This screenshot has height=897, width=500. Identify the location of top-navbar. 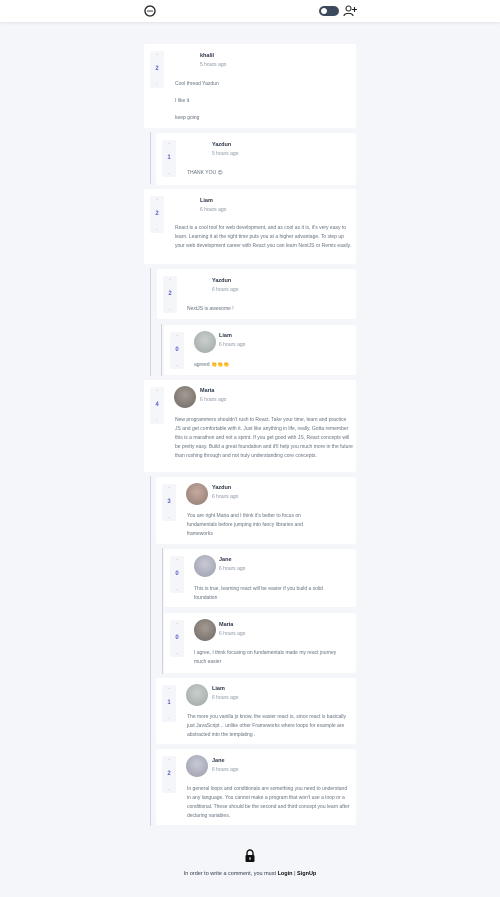
(250, 11).